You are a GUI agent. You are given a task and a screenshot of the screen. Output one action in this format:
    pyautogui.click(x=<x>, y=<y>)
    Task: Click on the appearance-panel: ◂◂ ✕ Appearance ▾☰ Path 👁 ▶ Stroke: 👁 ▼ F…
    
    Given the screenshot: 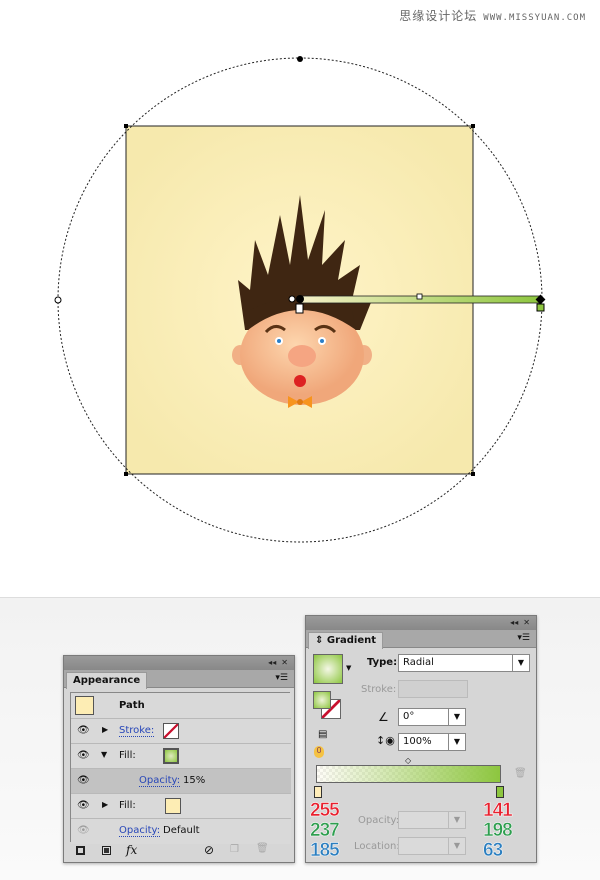 What is the action you would take?
    pyautogui.click(x=179, y=759)
    